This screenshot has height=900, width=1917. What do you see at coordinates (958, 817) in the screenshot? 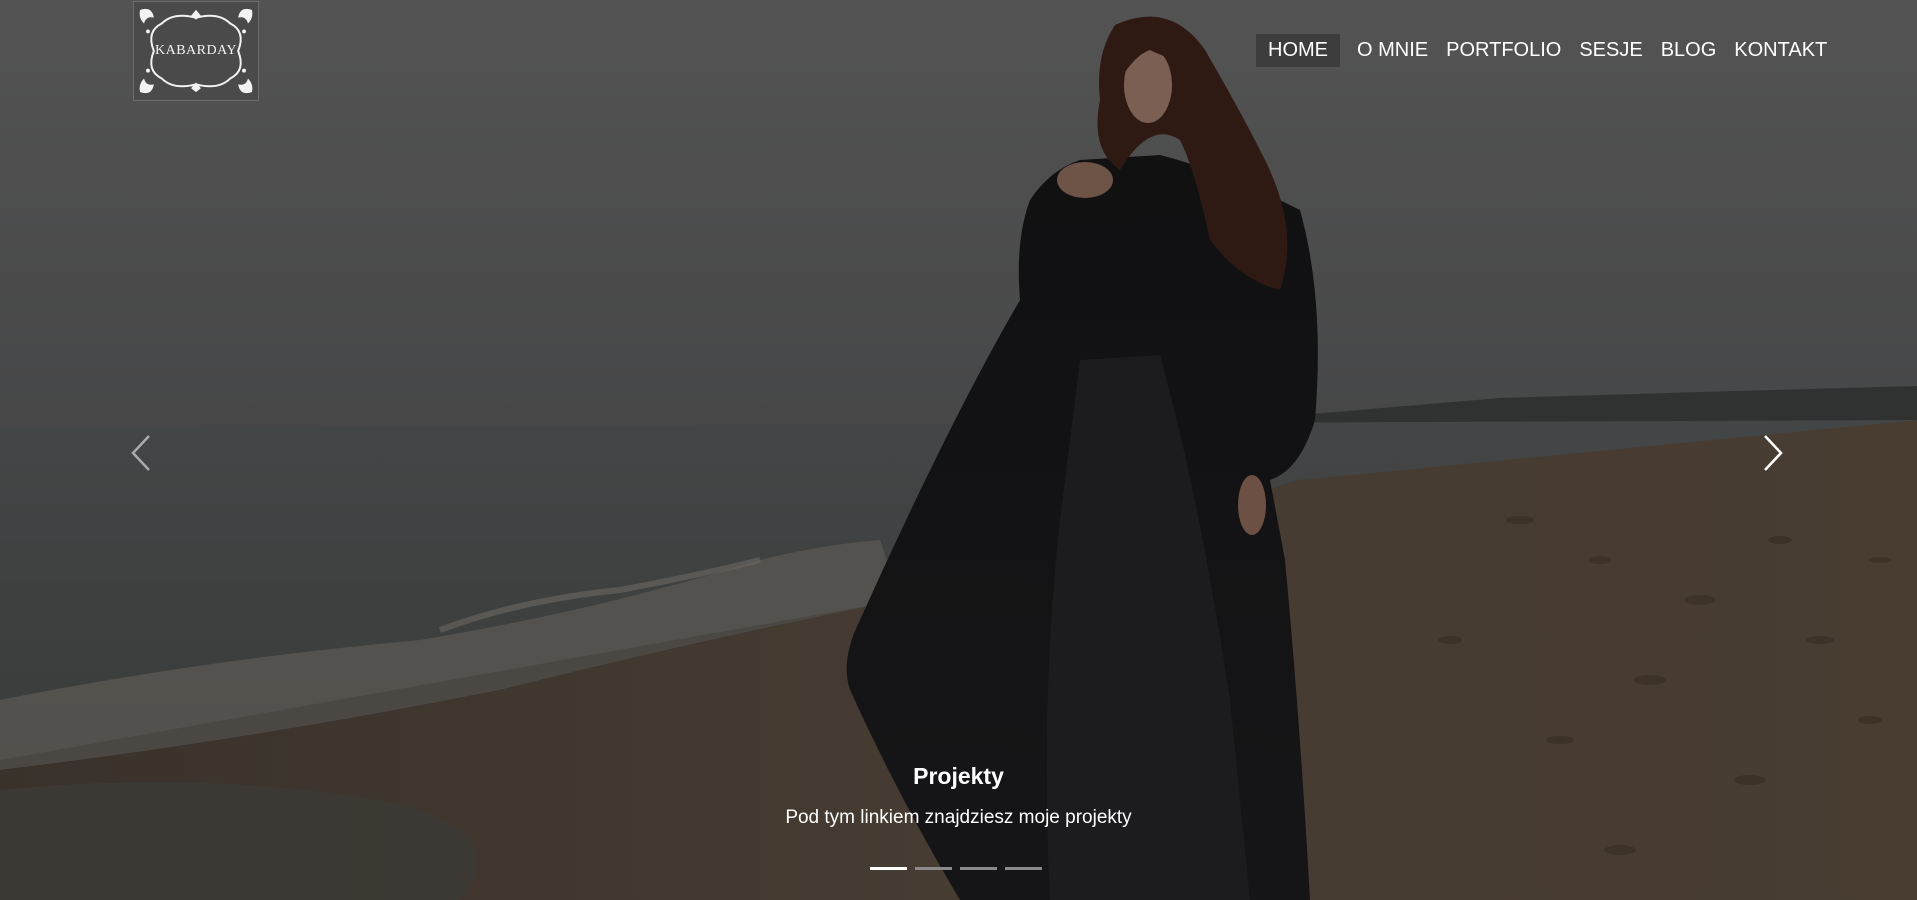
I see `slide-description: Pod tym linkiem znajdziesz moje projekty` at bounding box center [958, 817].